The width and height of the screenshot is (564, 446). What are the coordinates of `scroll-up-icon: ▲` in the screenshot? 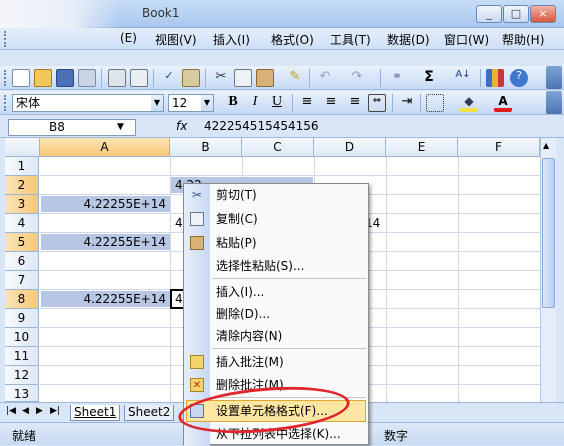 It's located at (546, 145).